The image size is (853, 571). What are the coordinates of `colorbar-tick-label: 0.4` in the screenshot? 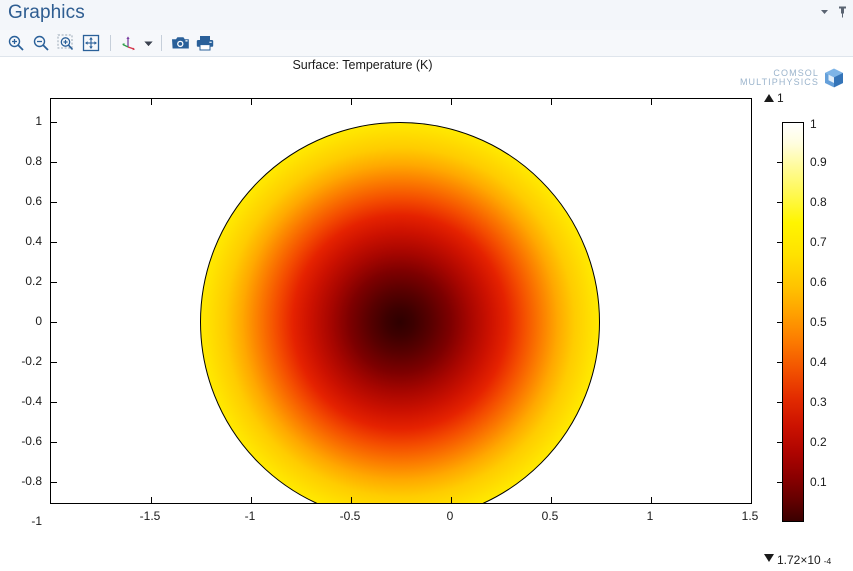 It's located at (818, 362).